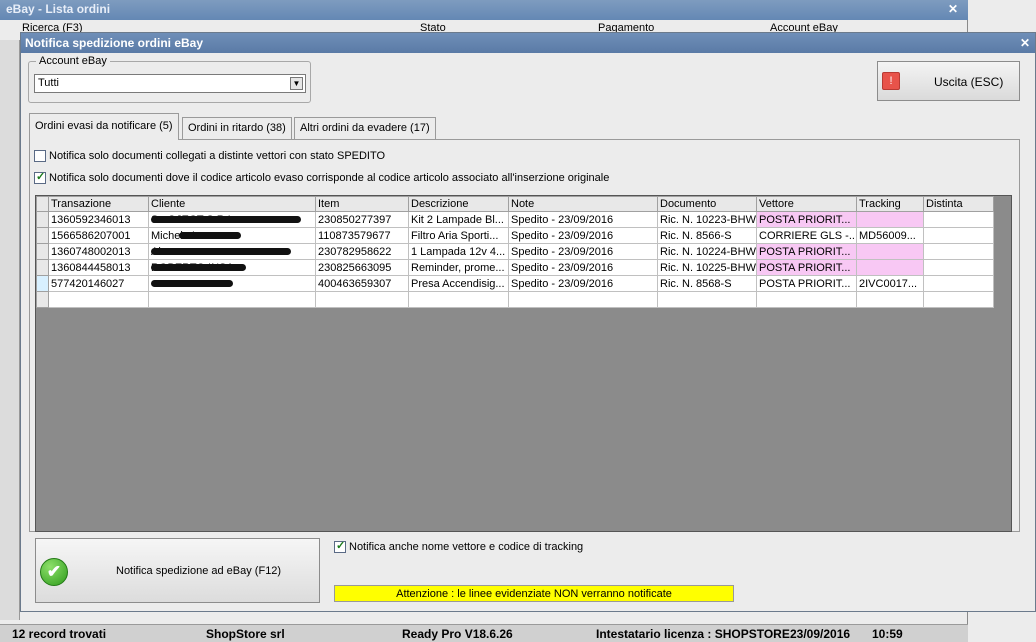 This screenshot has width=1036, height=642. I want to click on column-header-distinta: Distinta, so click(958, 204).